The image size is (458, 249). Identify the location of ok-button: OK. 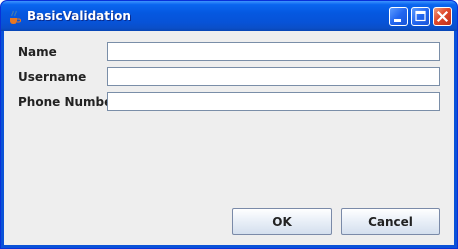
(282, 221).